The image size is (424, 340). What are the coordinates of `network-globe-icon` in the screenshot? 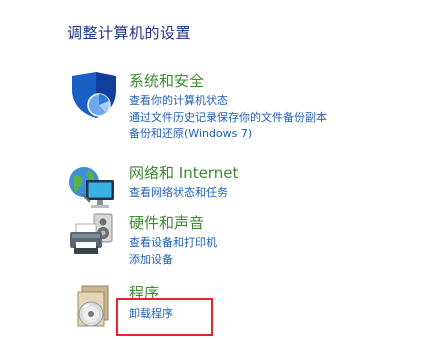 It's located at (93, 189).